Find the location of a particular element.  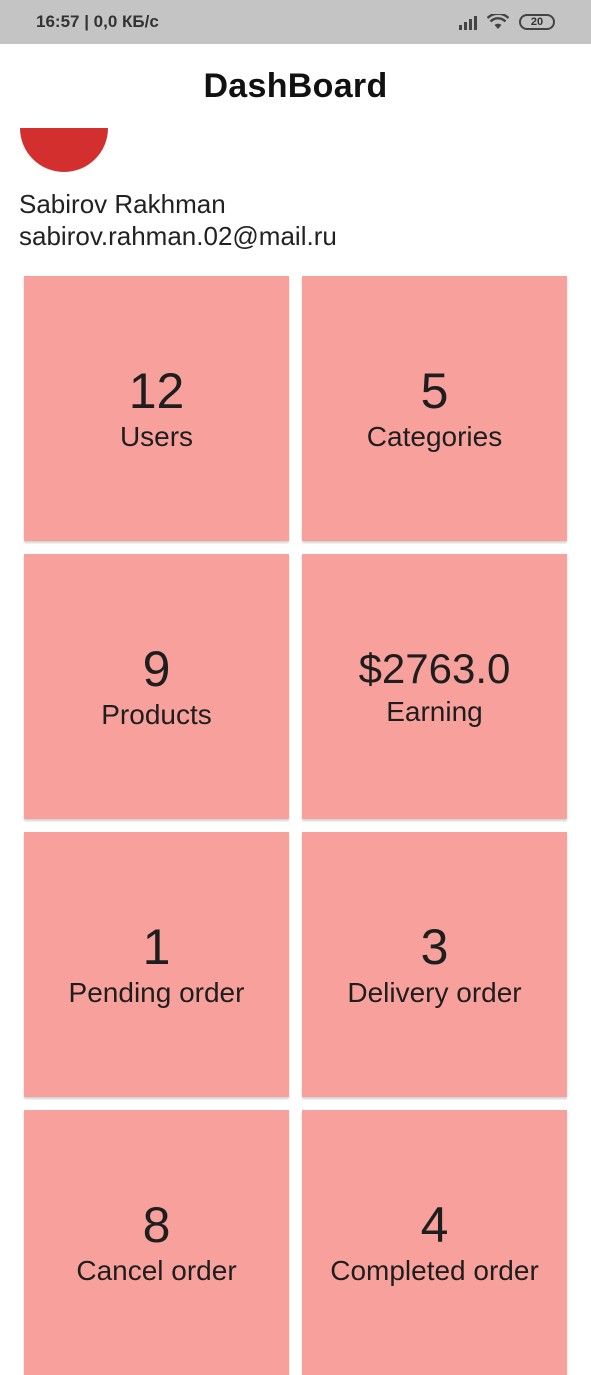

card-users: 12 Users is located at coordinates (156, 408).